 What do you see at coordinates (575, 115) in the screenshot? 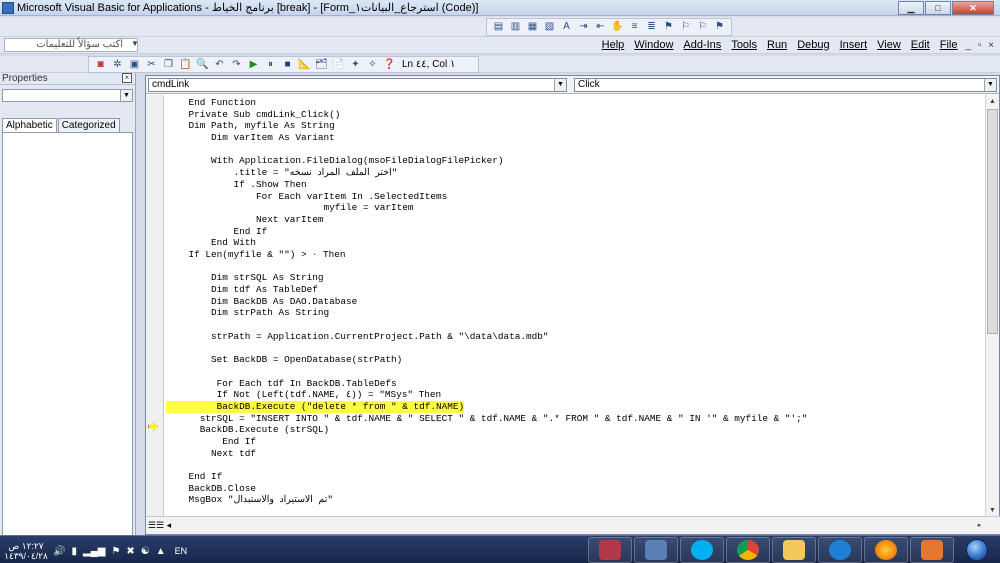
I see `code-line: Private Sub cmdLink_Click()` at bounding box center [575, 115].